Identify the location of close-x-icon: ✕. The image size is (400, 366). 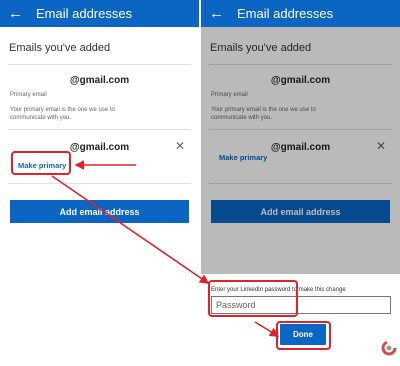
(180, 146).